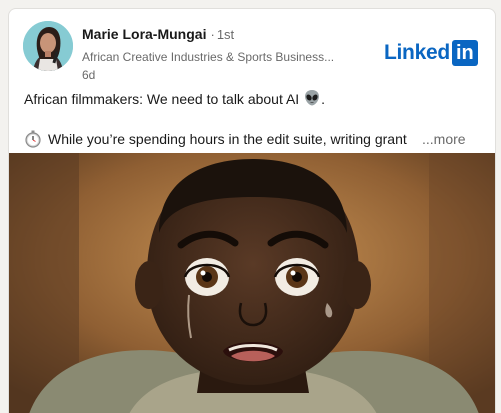 The image size is (501, 413). What do you see at coordinates (464, 53) in the screenshot?
I see `linkedin-in-icon: in` at bounding box center [464, 53].